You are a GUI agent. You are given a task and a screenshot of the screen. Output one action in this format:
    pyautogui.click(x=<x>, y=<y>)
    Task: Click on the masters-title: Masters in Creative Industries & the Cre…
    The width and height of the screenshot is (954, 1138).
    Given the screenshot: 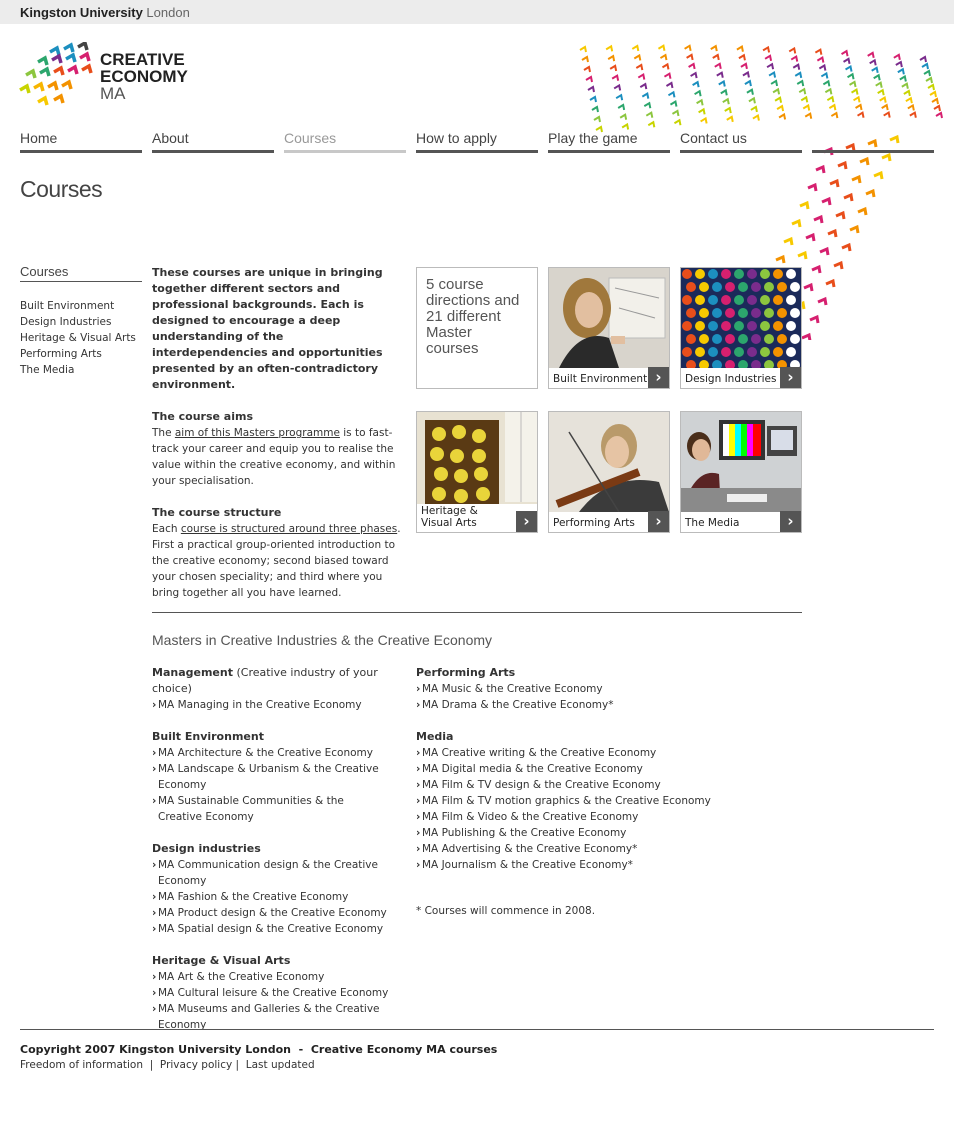 What is the action you would take?
    pyautogui.click(x=322, y=640)
    